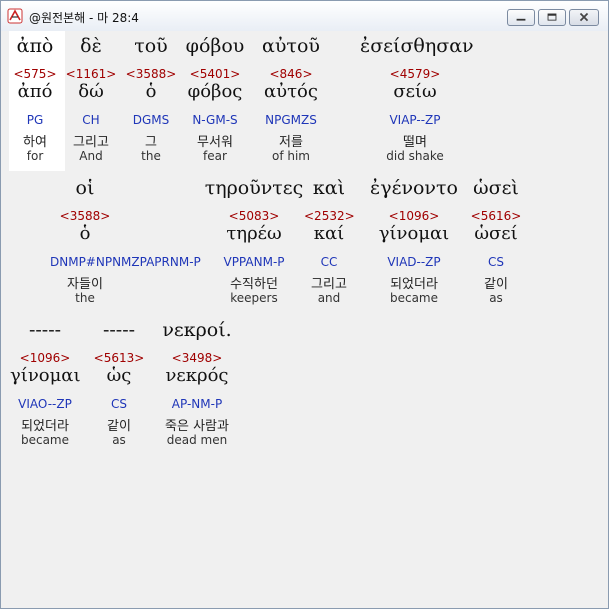 This screenshot has height=609, width=609. I want to click on token-greek: νεκροί., so click(197, 330).